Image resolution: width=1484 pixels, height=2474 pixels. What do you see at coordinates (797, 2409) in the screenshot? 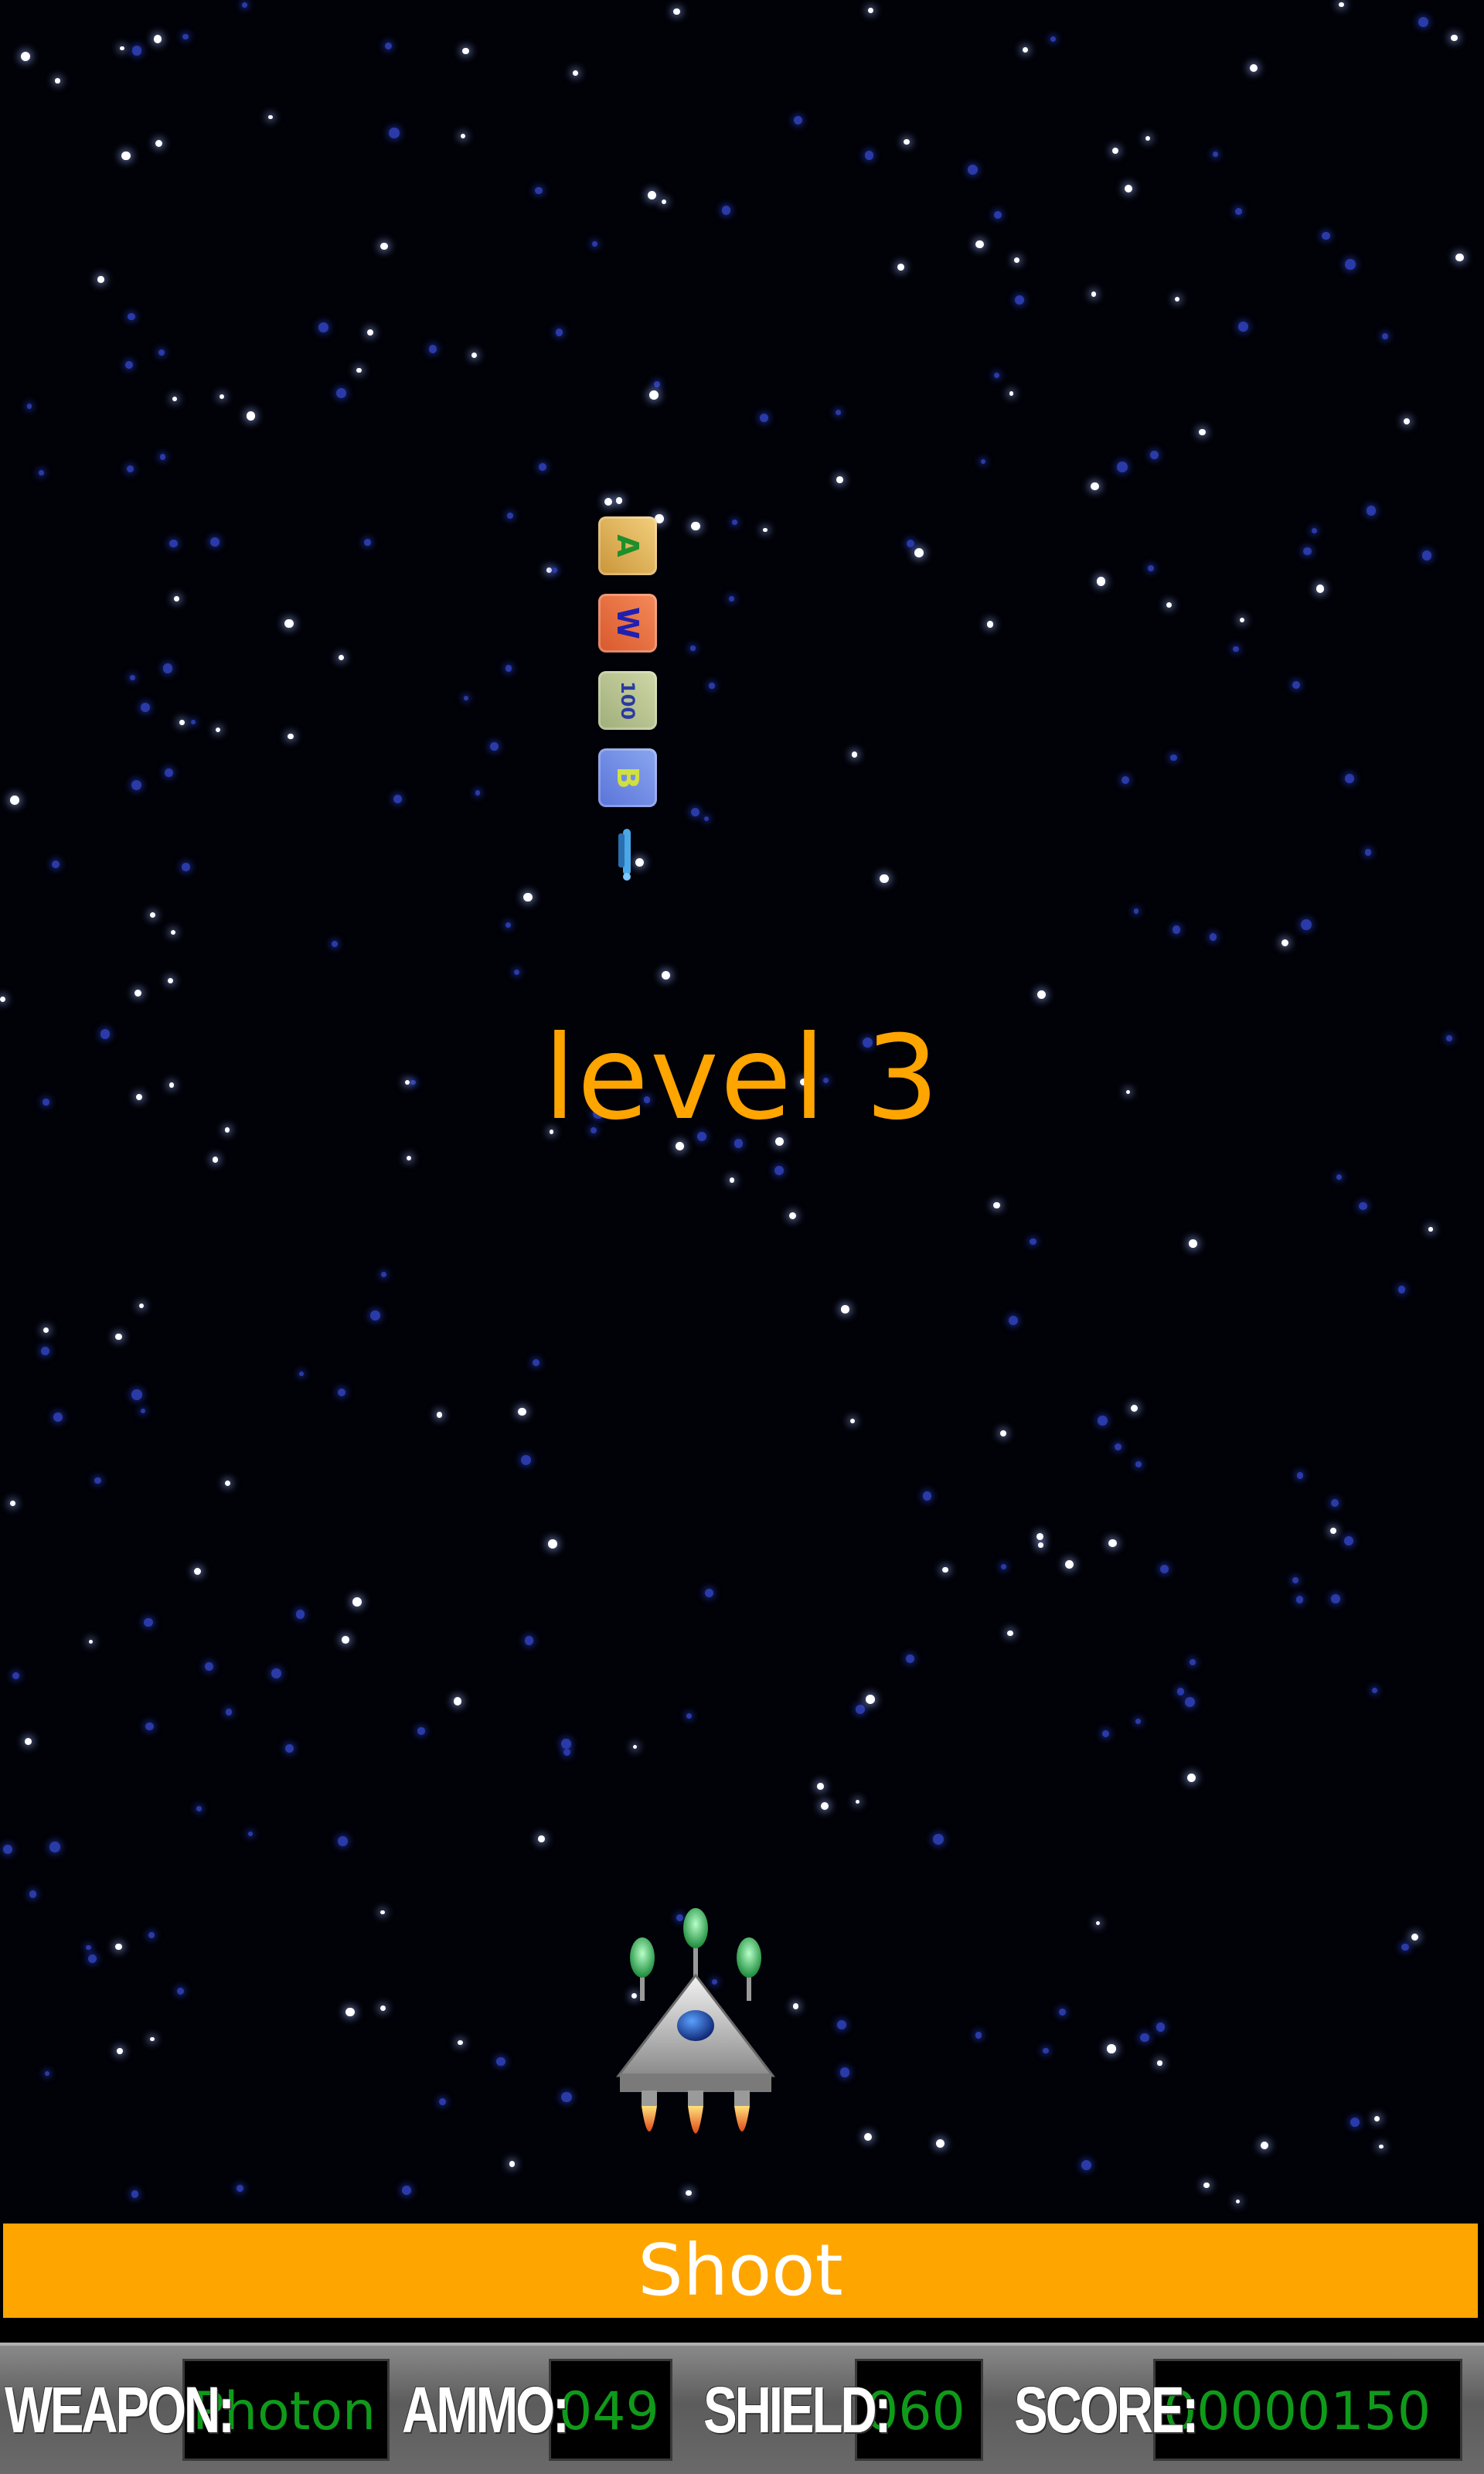
I see `shield-label: SHIELD:` at bounding box center [797, 2409].